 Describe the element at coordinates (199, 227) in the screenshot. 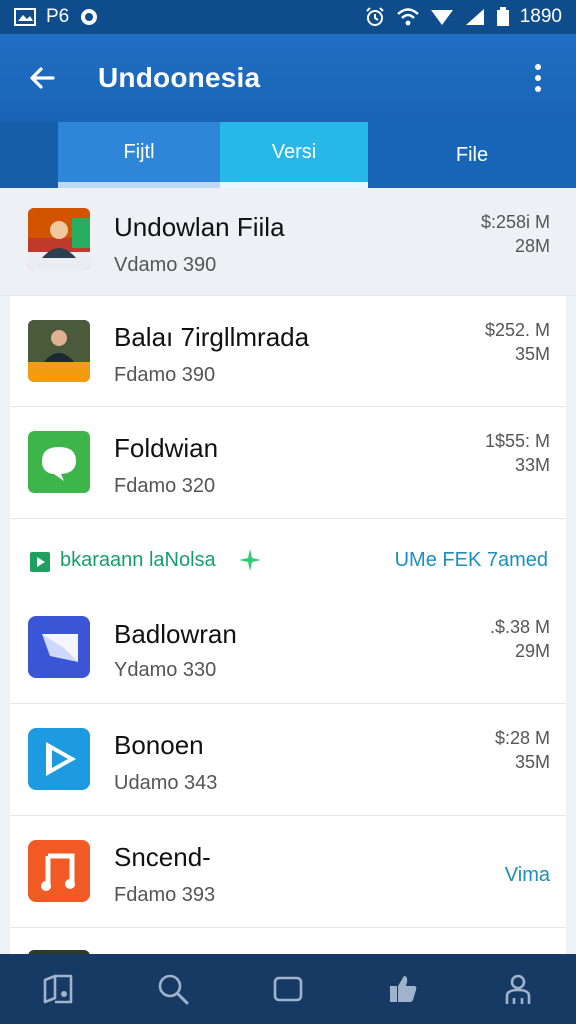

I see `app-name: Undowlan Fiila` at that location.